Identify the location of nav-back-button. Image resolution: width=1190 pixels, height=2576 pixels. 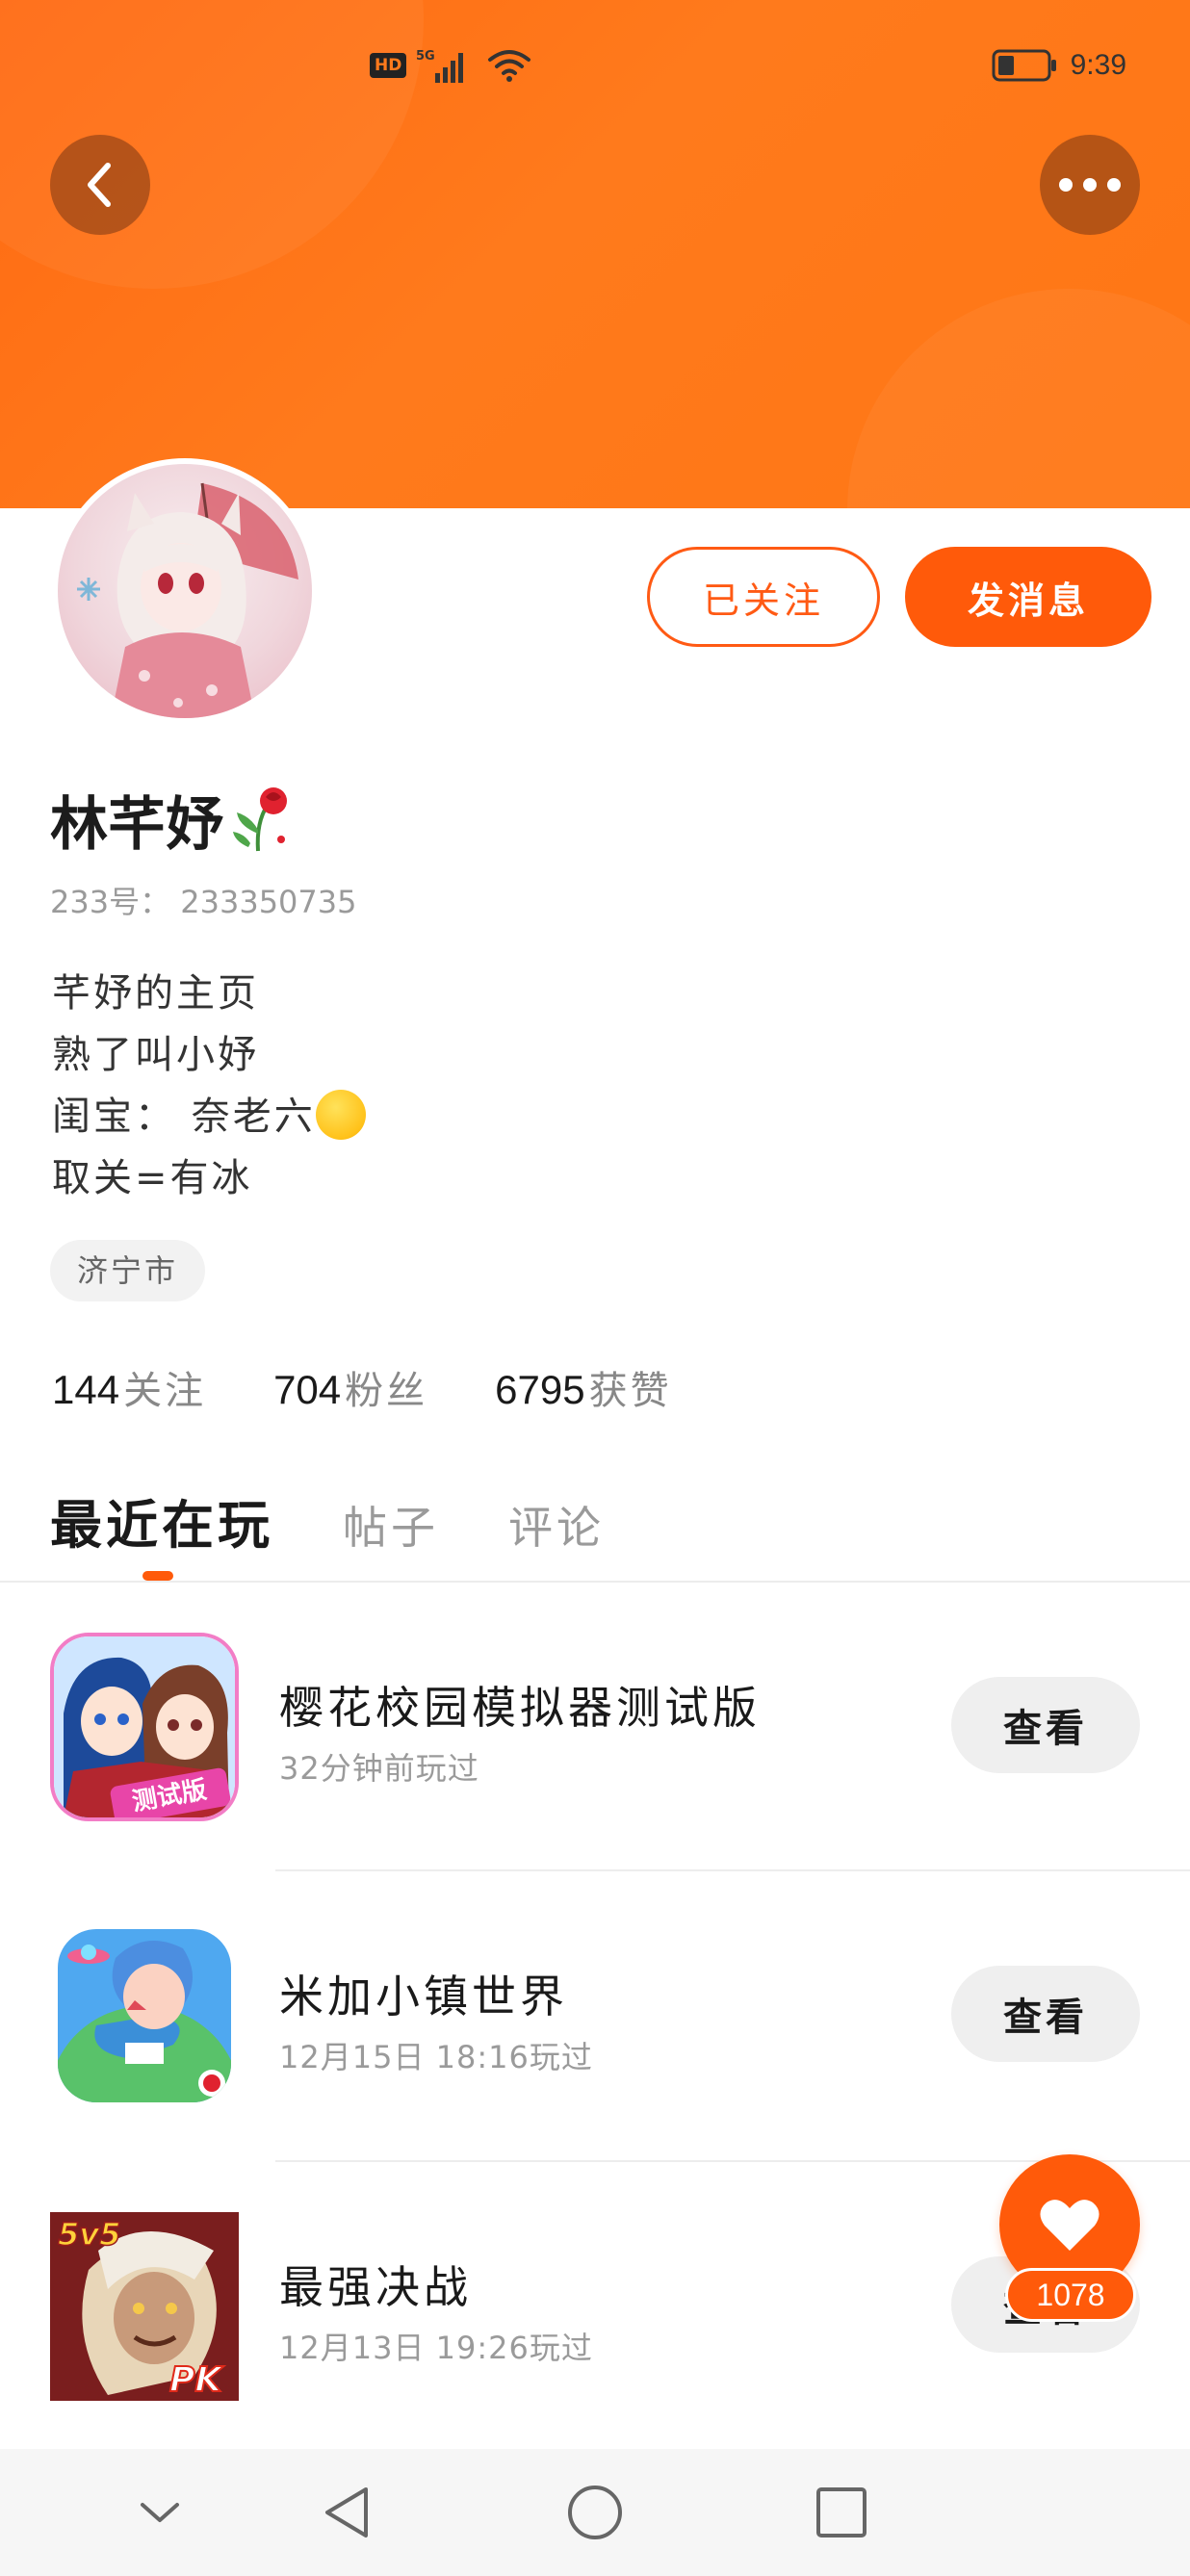
(347, 2512).